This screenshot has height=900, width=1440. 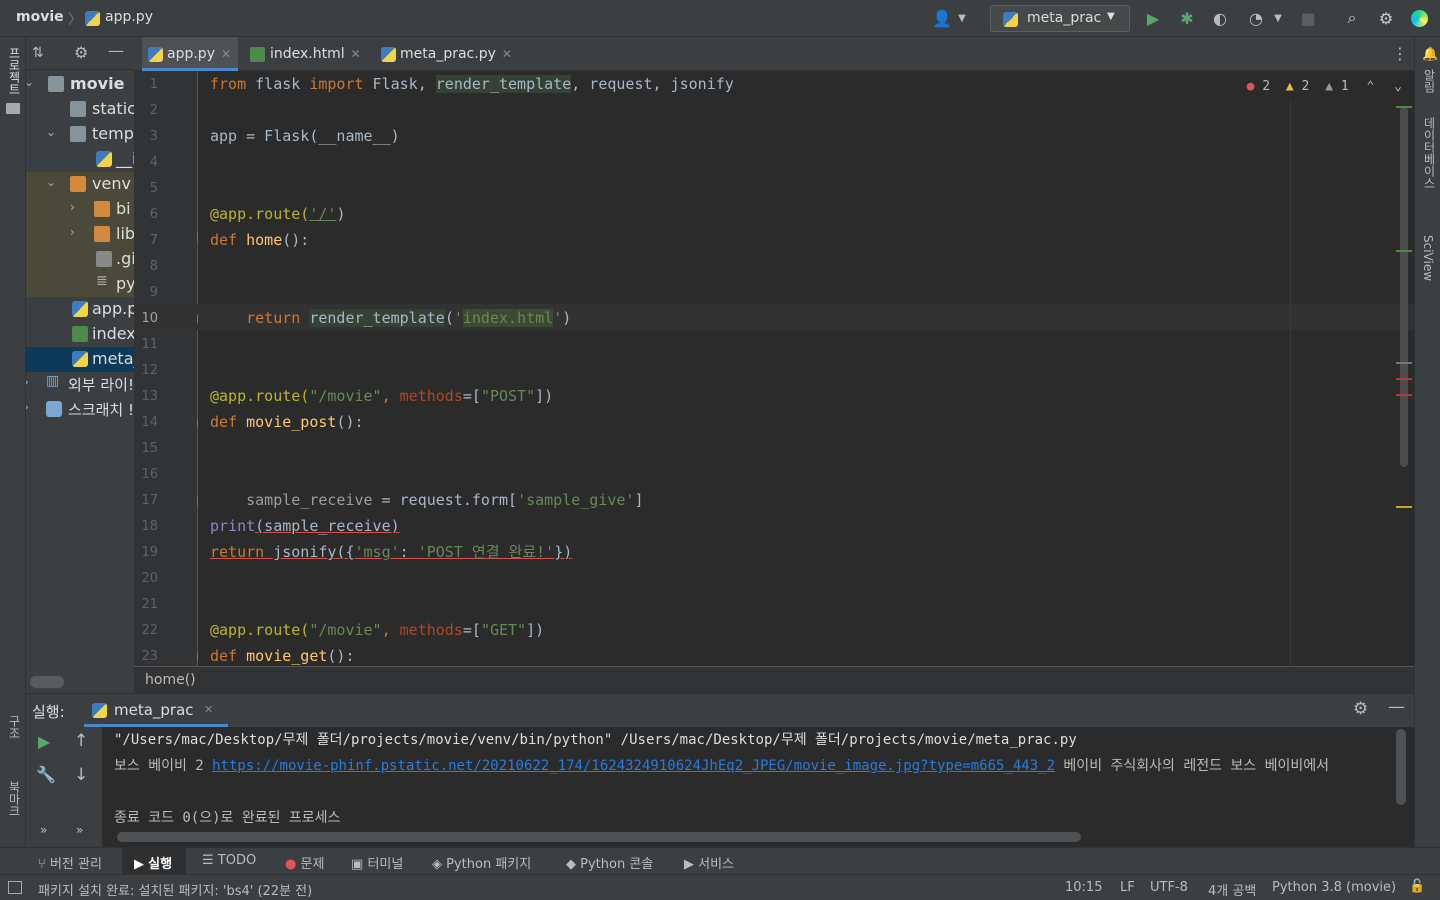 What do you see at coordinates (709, 862) in the screenshot?
I see `tool-services: ▶ 서비스` at bounding box center [709, 862].